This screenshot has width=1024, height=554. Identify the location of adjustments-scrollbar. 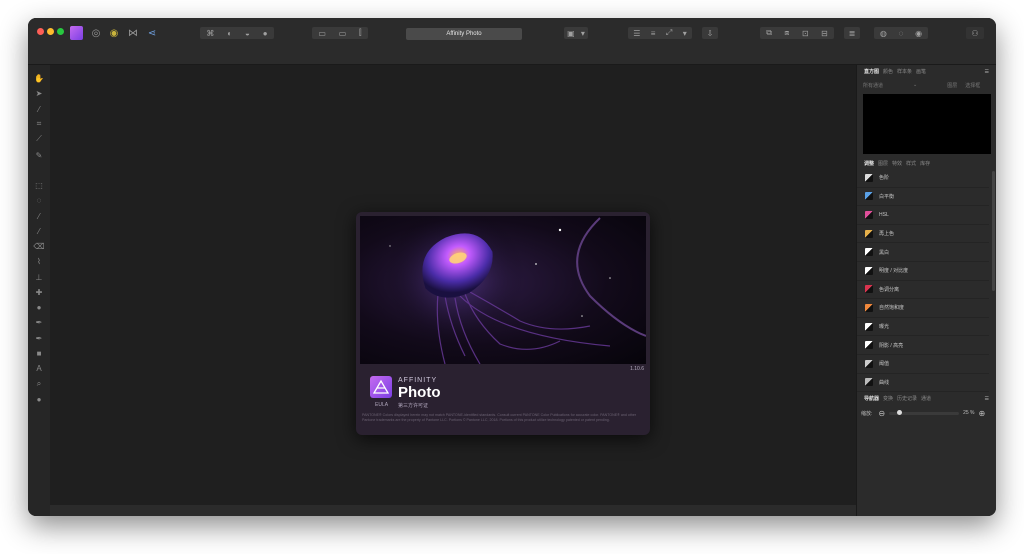
(993, 231).